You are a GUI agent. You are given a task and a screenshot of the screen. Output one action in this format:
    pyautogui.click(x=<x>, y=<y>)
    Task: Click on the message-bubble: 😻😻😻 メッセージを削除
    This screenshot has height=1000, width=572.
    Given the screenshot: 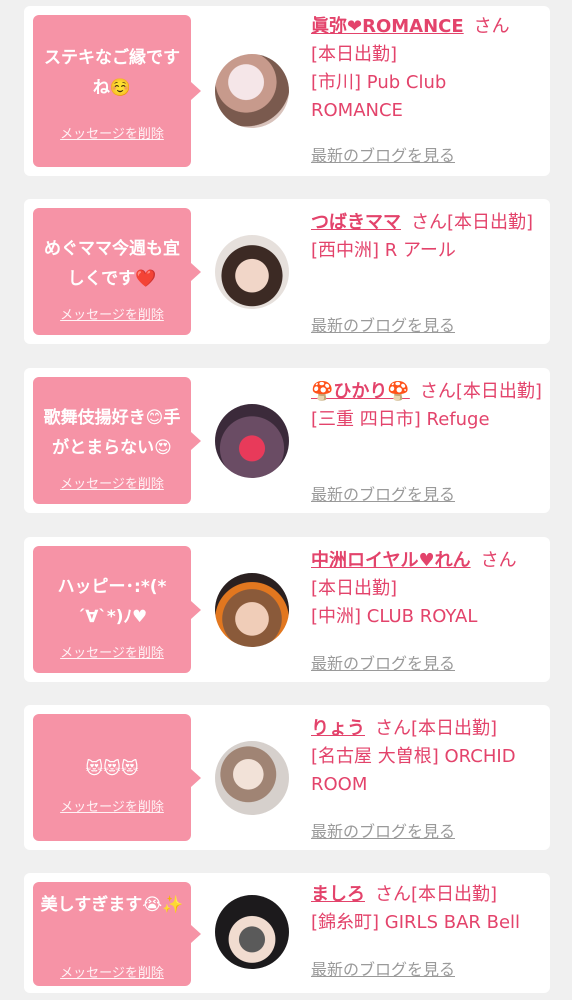 What is the action you would take?
    pyautogui.click(x=117, y=777)
    